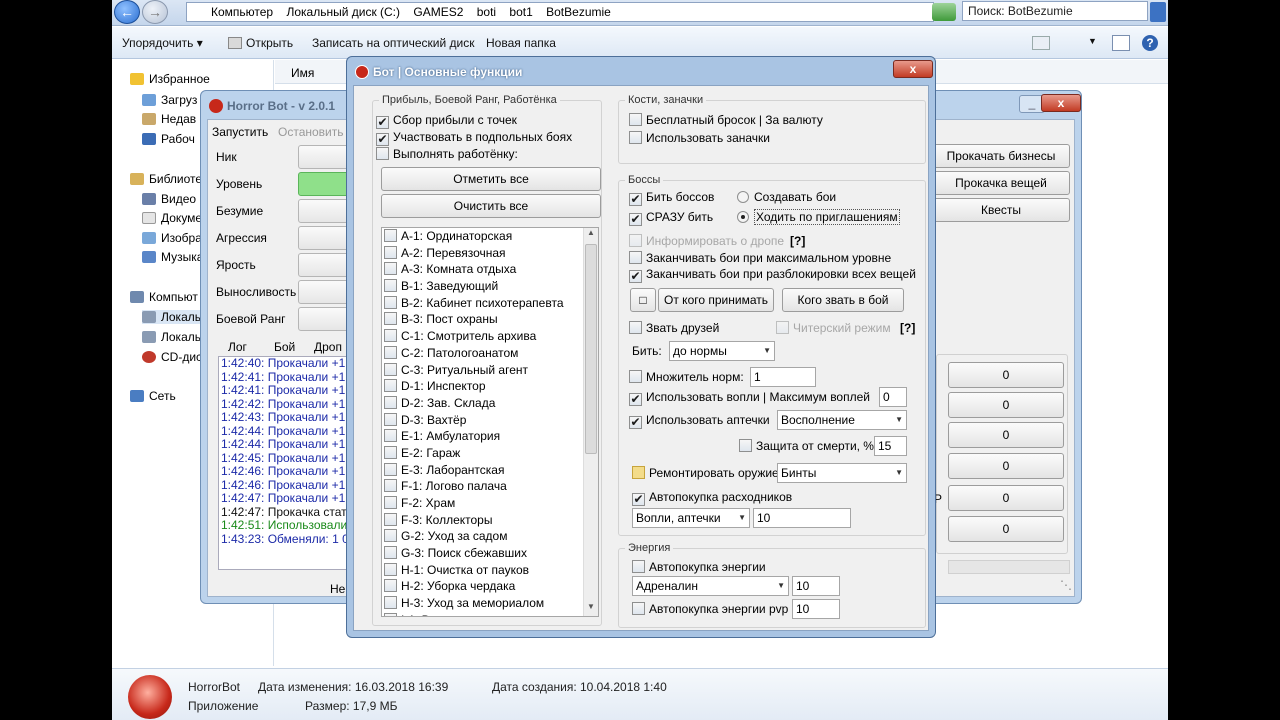 The image size is (1280, 720). Describe the element at coordinates (802, 518) in the screenshot. I see `autobuy-count-input: 10` at that location.